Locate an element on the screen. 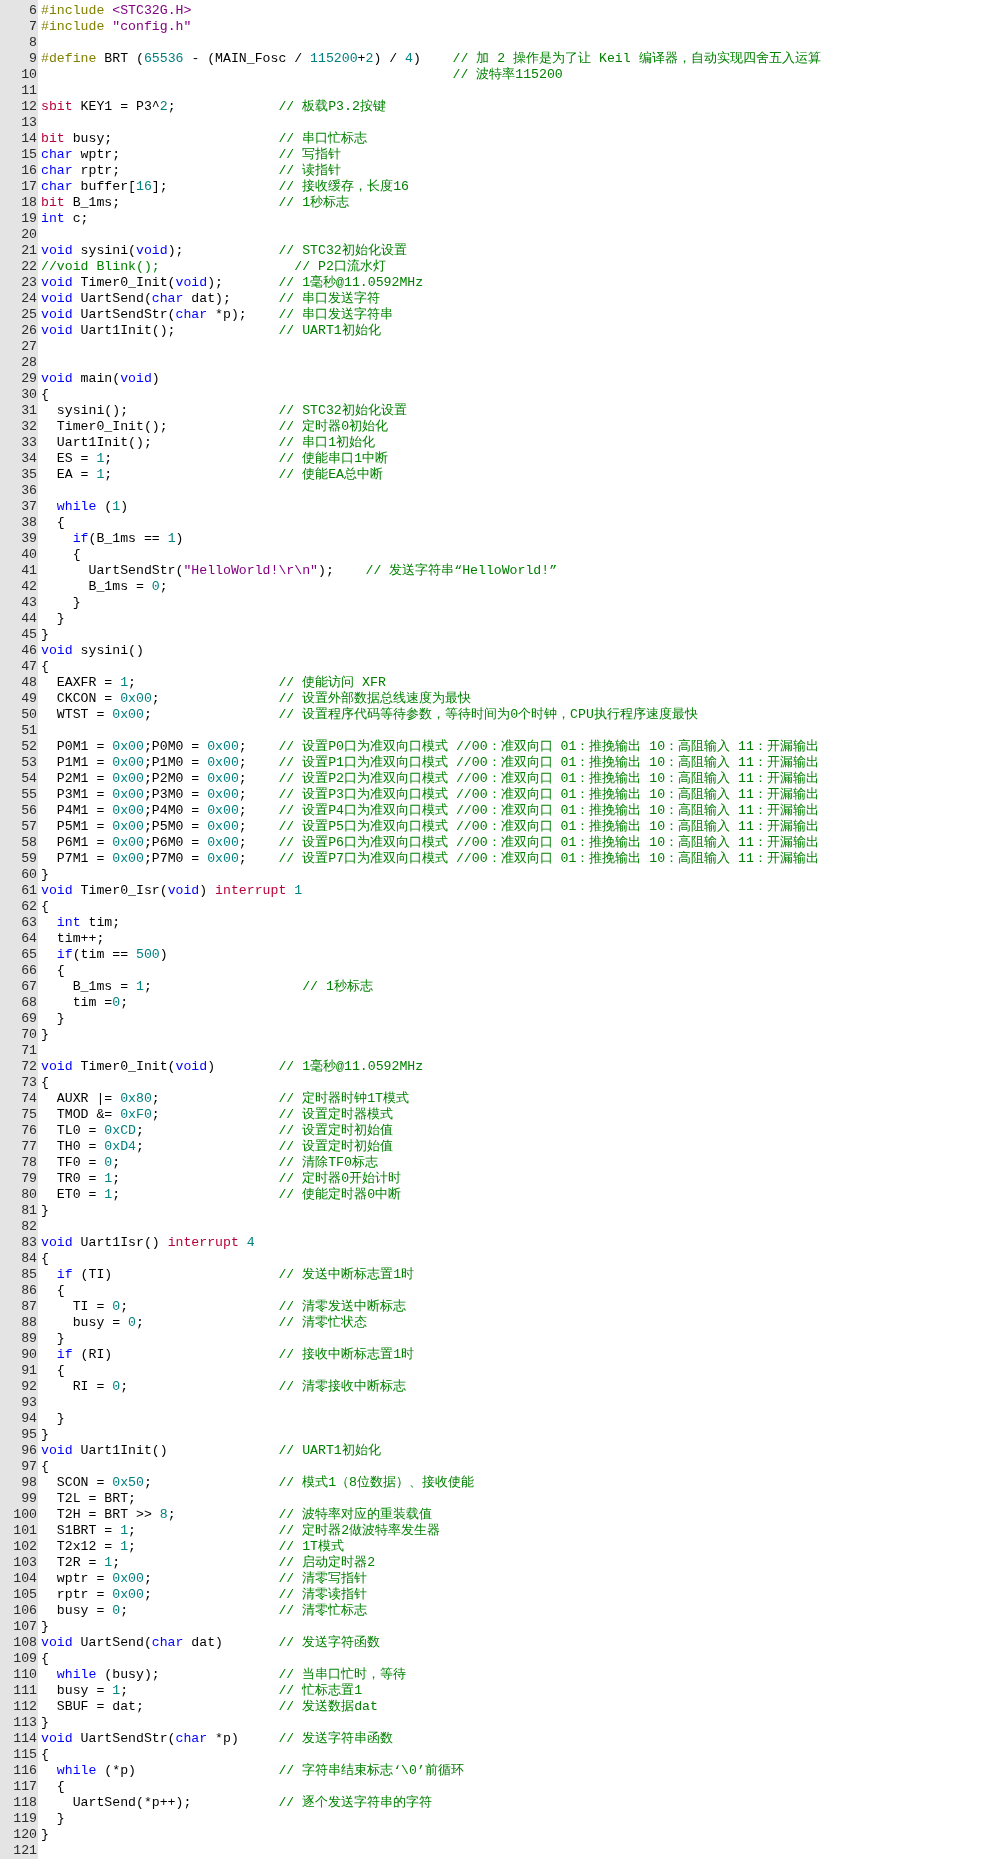  line-number: 52 is located at coordinates (29, 747).